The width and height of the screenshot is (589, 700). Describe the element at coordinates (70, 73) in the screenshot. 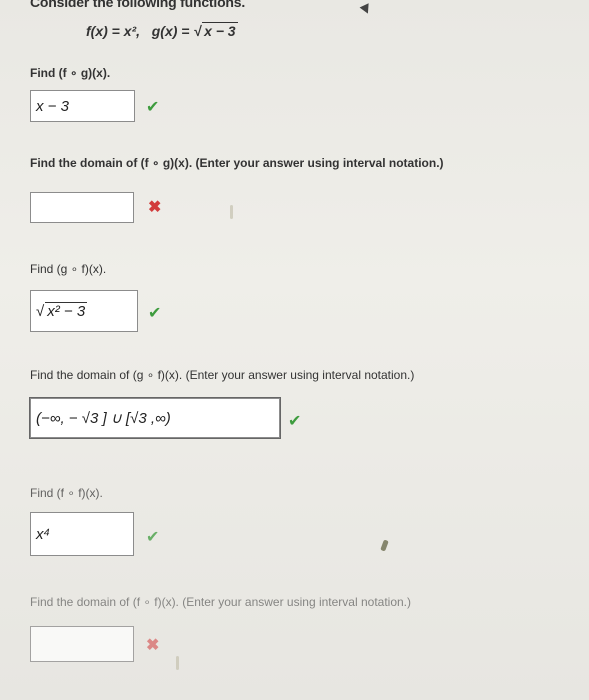

I see `question-1-prompt: Find (f ∘ g)(x).` at that location.